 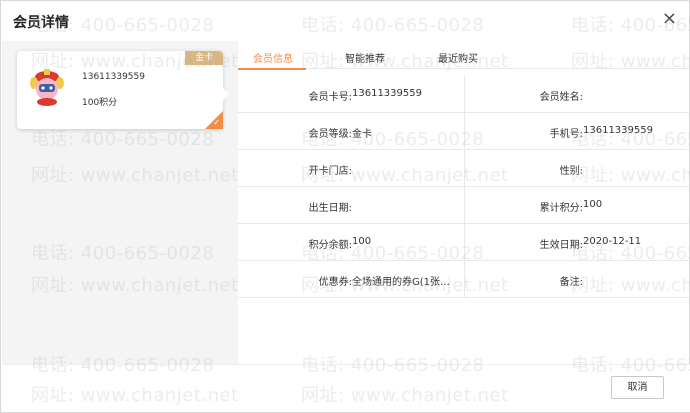 I want to click on info-label: 生效日期:, so click(x=561, y=245).